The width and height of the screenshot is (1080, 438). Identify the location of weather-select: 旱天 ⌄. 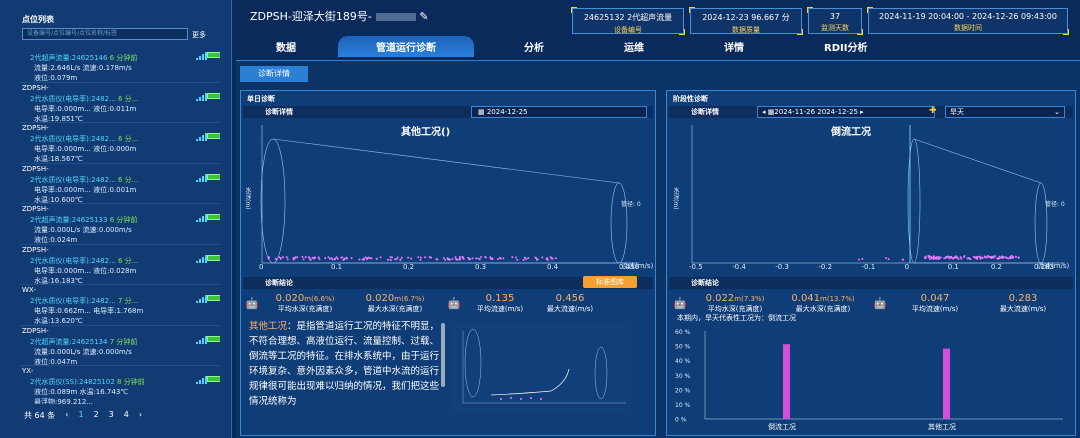
(1005, 112).